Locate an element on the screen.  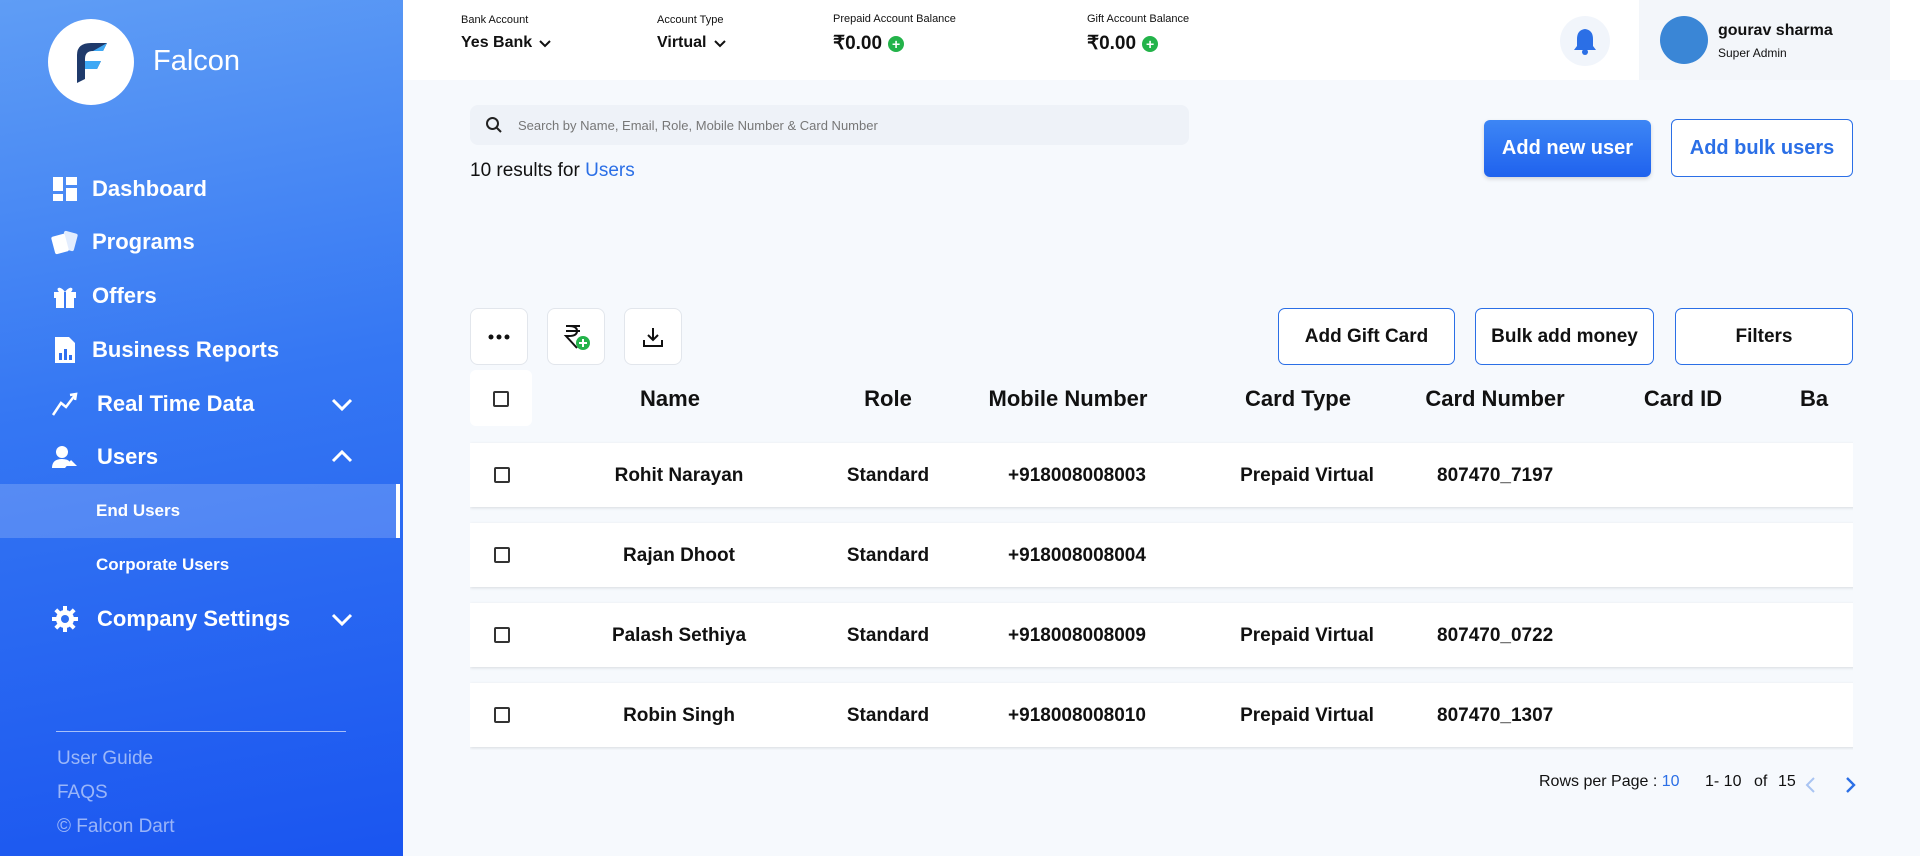
cell-mobile: +918008008009 is located at coordinates (1077, 635).